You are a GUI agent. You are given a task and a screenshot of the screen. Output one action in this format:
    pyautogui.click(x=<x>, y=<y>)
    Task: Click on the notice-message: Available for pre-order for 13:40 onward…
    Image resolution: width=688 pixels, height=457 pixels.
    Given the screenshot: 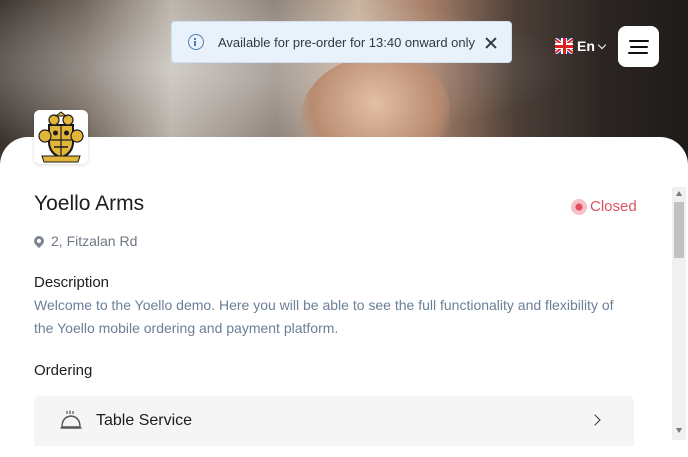 What is the action you would take?
    pyautogui.click(x=347, y=42)
    